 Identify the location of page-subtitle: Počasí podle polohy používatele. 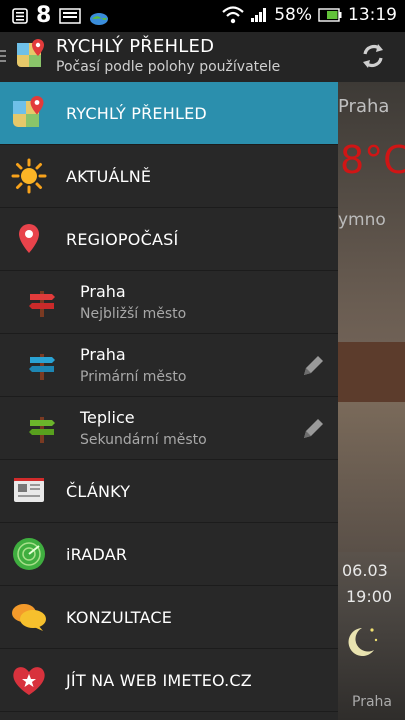
(168, 67).